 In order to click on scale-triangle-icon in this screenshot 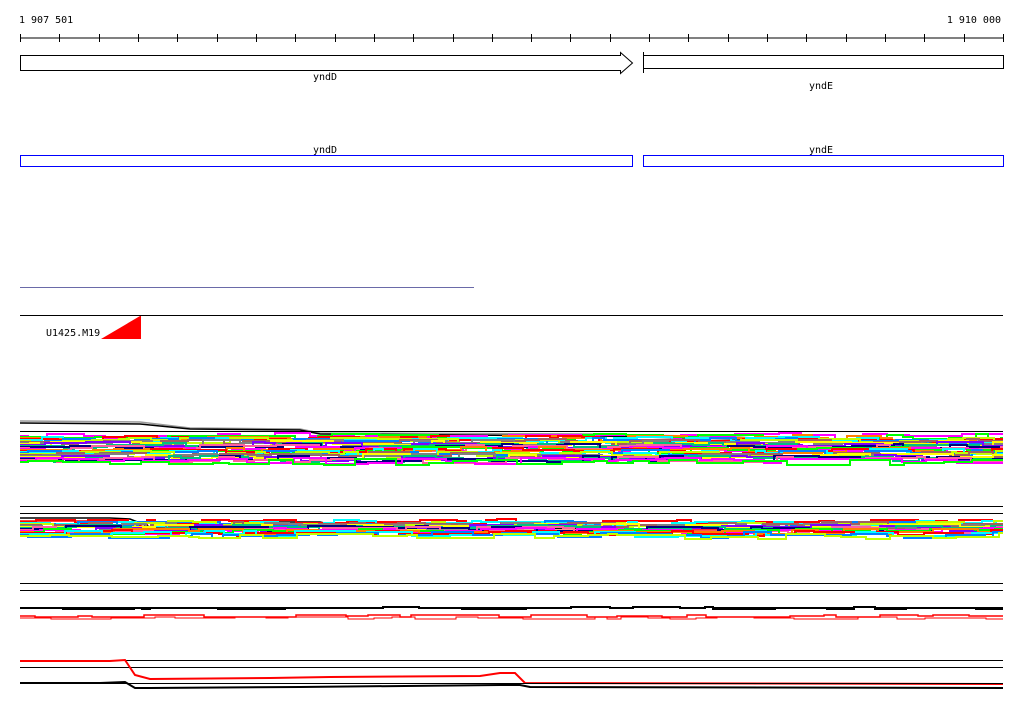, I will do `click(120, 327)`.